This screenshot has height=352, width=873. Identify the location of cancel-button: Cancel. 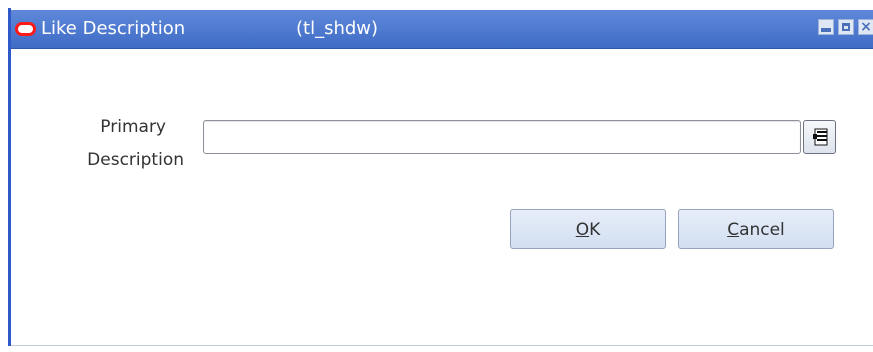
(756, 229).